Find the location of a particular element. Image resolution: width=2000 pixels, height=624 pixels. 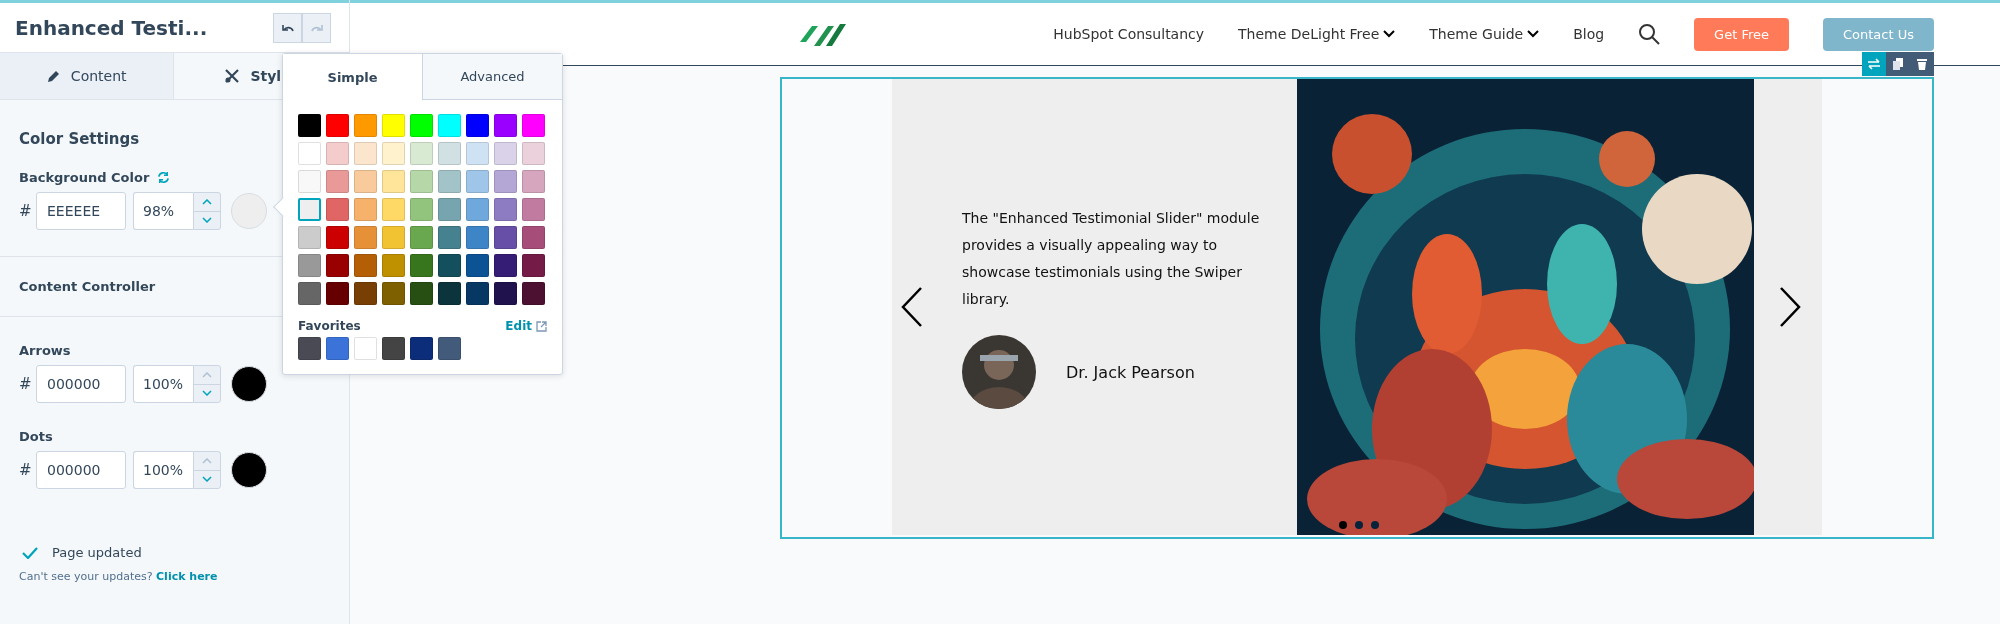

copy-button is located at coordinates (1898, 64).